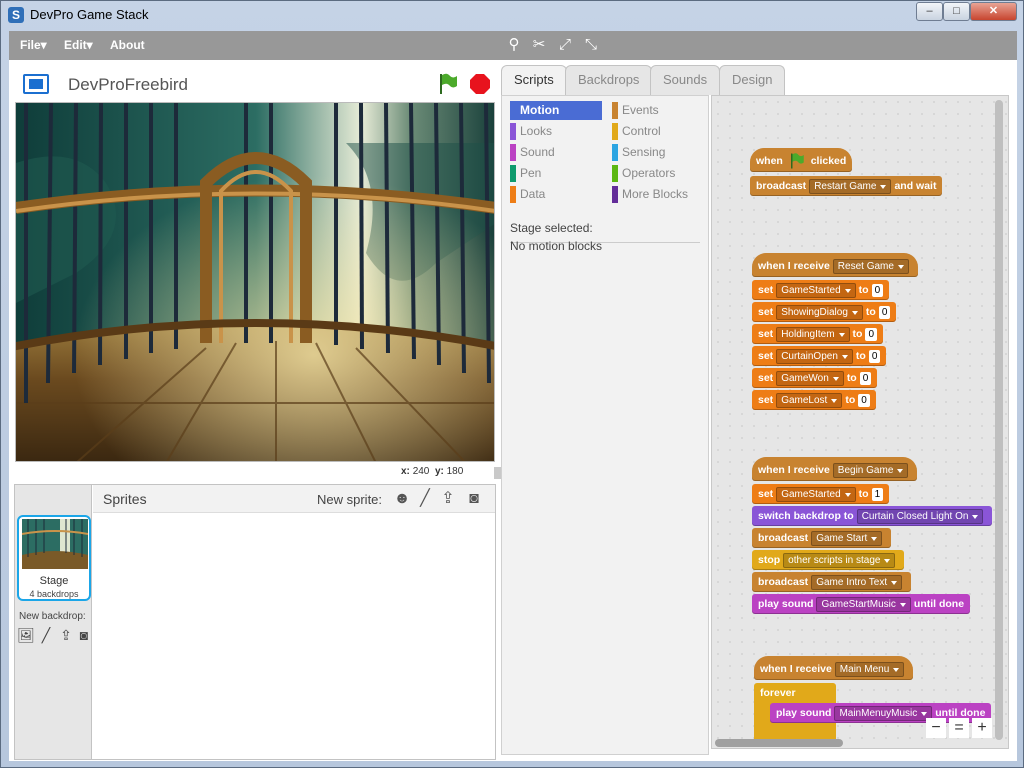 This screenshot has width=1024, height=768. I want to click on zoom-out-icon: −, so click(936, 728).